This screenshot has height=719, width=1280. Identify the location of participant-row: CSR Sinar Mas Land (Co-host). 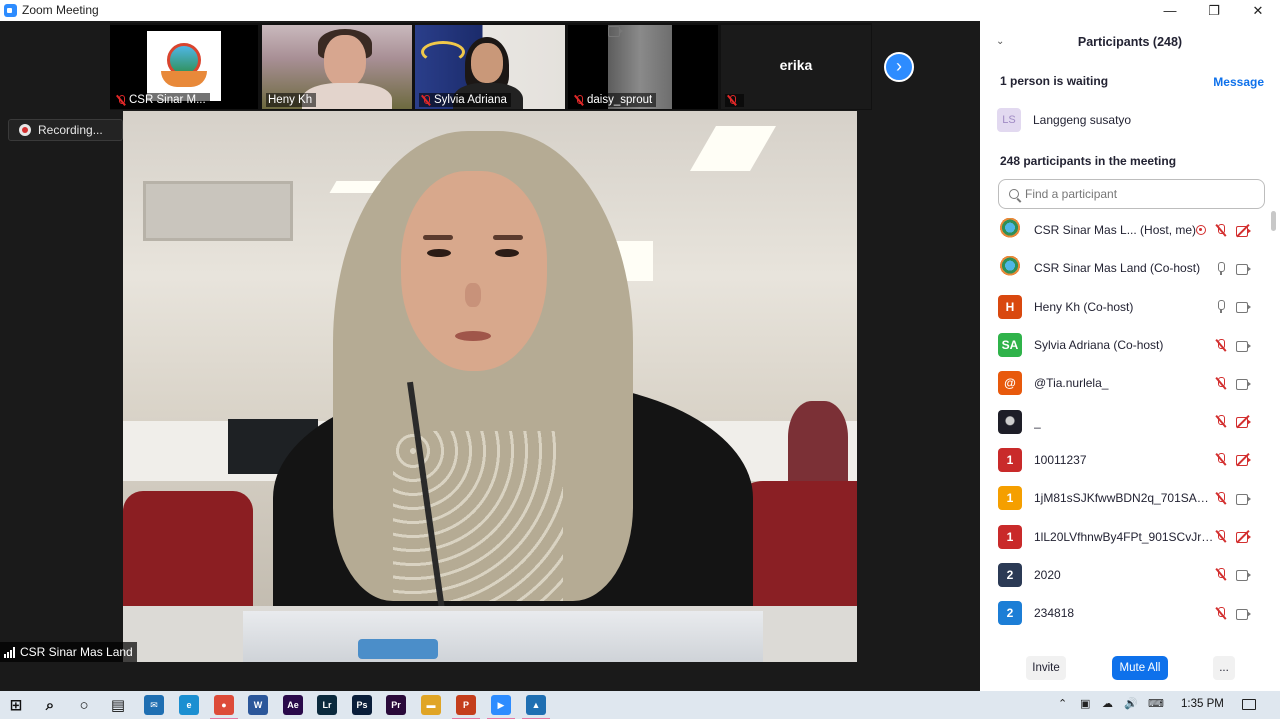
(1126, 268).